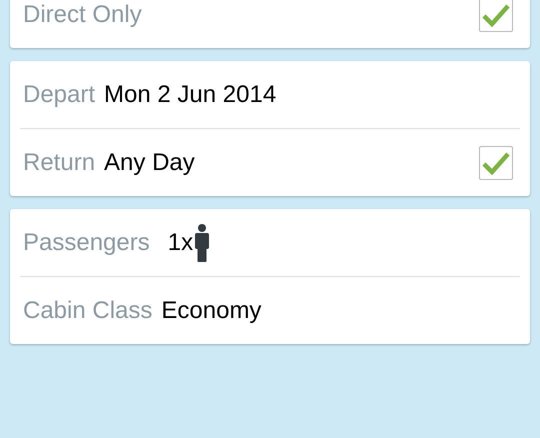  Describe the element at coordinates (82, 15) in the screenshot. I see `field-label: Direct Only` at that location.